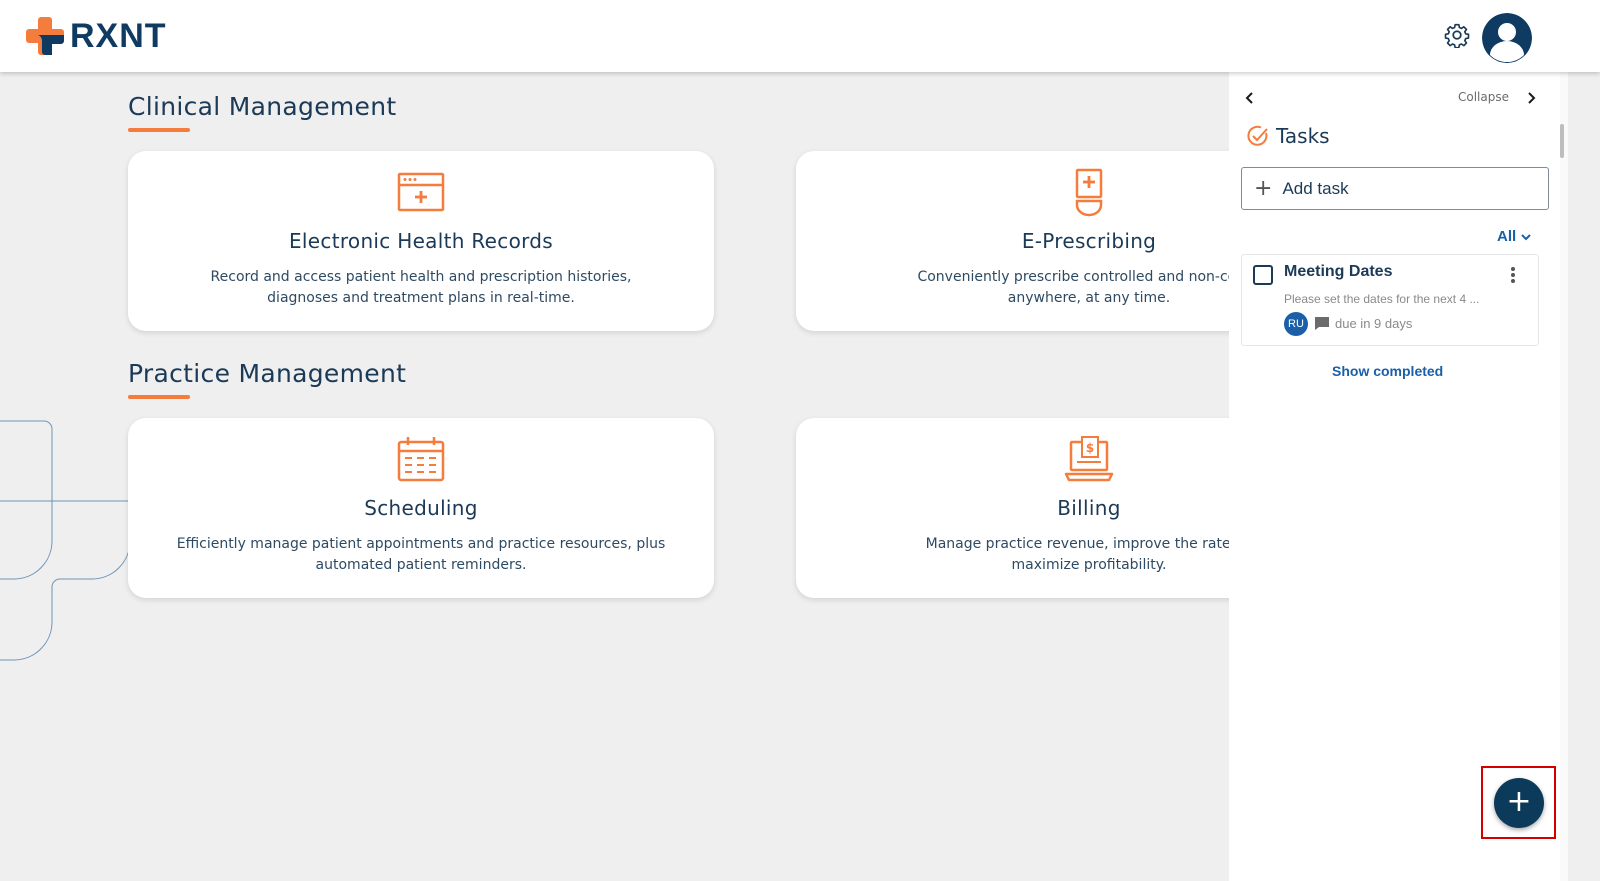 The image size is (1600, 881). Describe the element at coordinates (1338, 272) in the screenshot. I see `task-title: Meeting Dates` at that location.